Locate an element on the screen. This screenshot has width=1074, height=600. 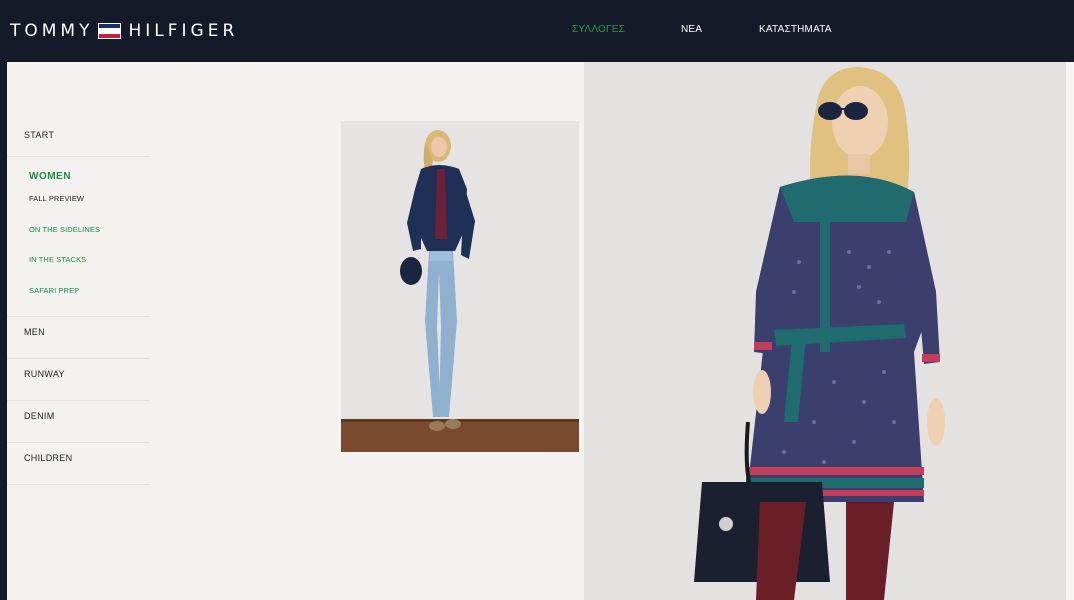
brand-name-right: HILFIGER is located at coordinates (183, 31).